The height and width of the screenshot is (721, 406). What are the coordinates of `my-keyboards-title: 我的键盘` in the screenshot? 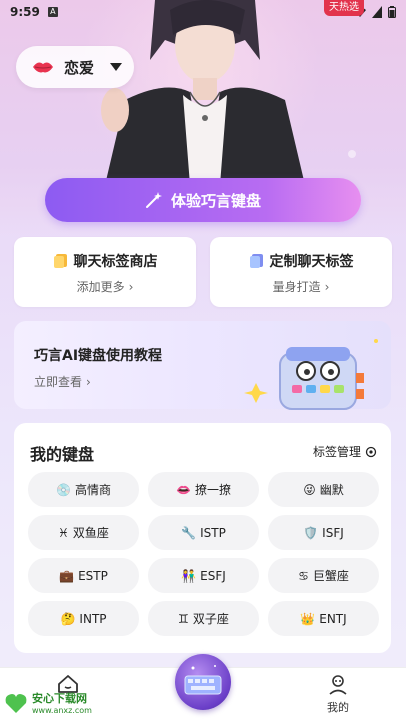 It's located at (62, 454).